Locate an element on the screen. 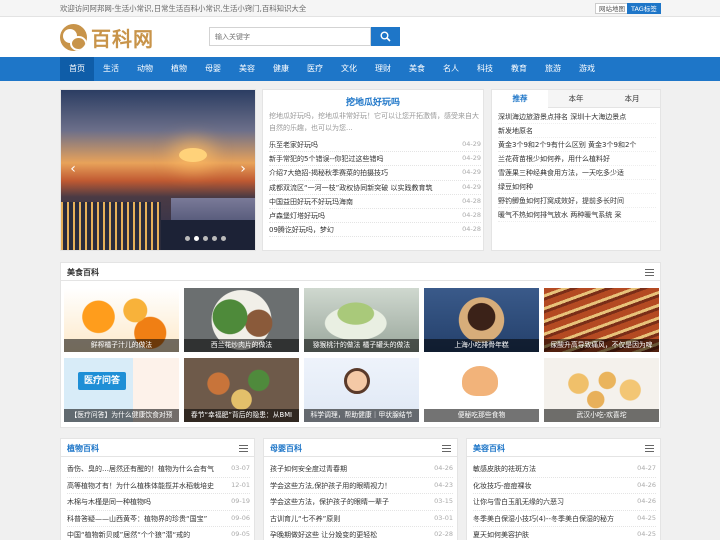 The width and height of the screenshot is (720, 540). food-thumb: 武汉小吃-欢喜坨 is located at coordinates (601, 390).